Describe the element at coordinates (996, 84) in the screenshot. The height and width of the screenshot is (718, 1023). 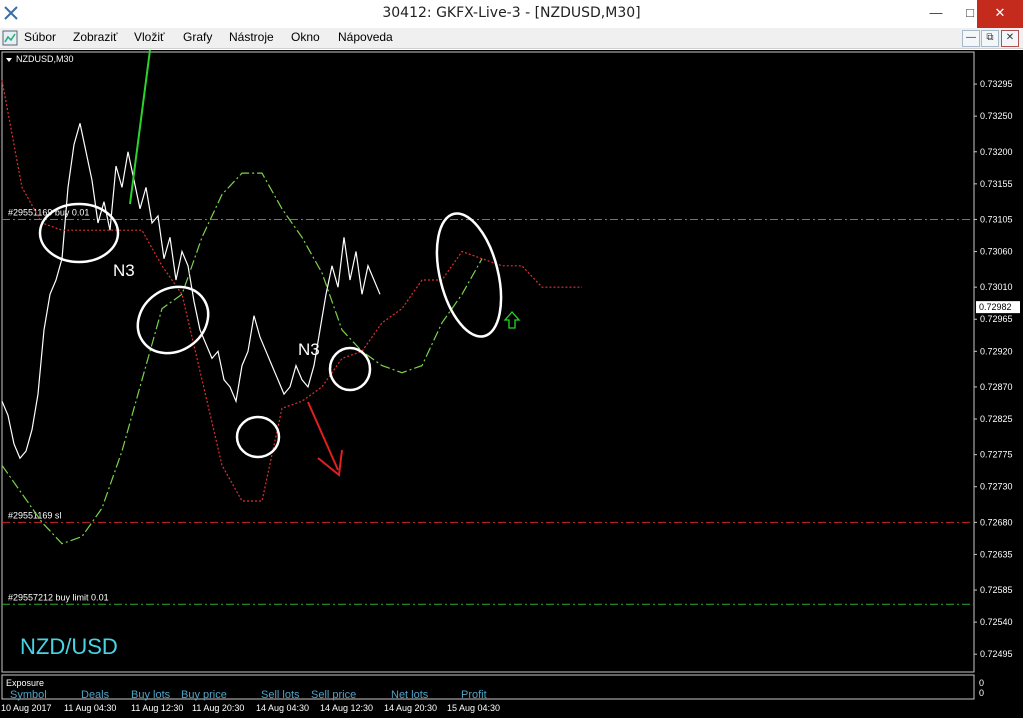
I see `price-axis-label: 0.73295` at that location.